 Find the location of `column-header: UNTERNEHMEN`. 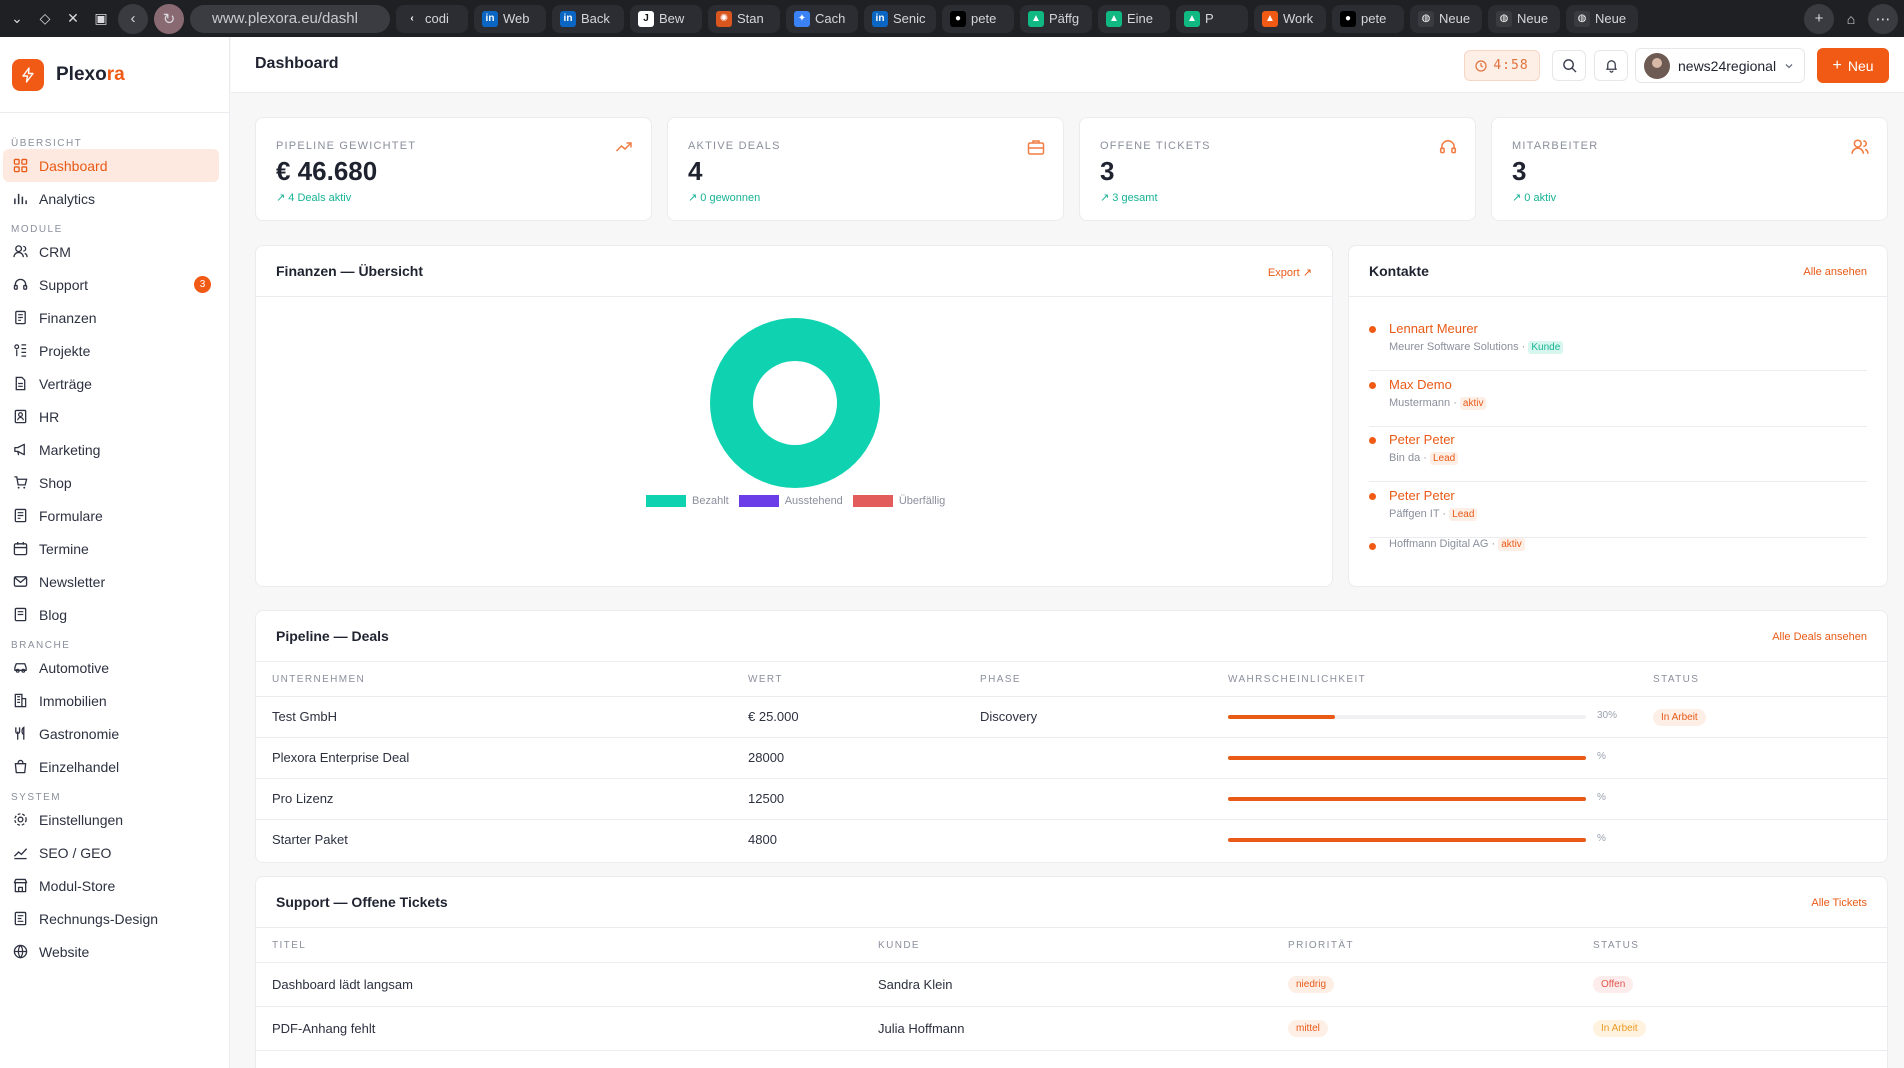

column-header: UNTERNEHMEN is located at coordinates (494, 680).